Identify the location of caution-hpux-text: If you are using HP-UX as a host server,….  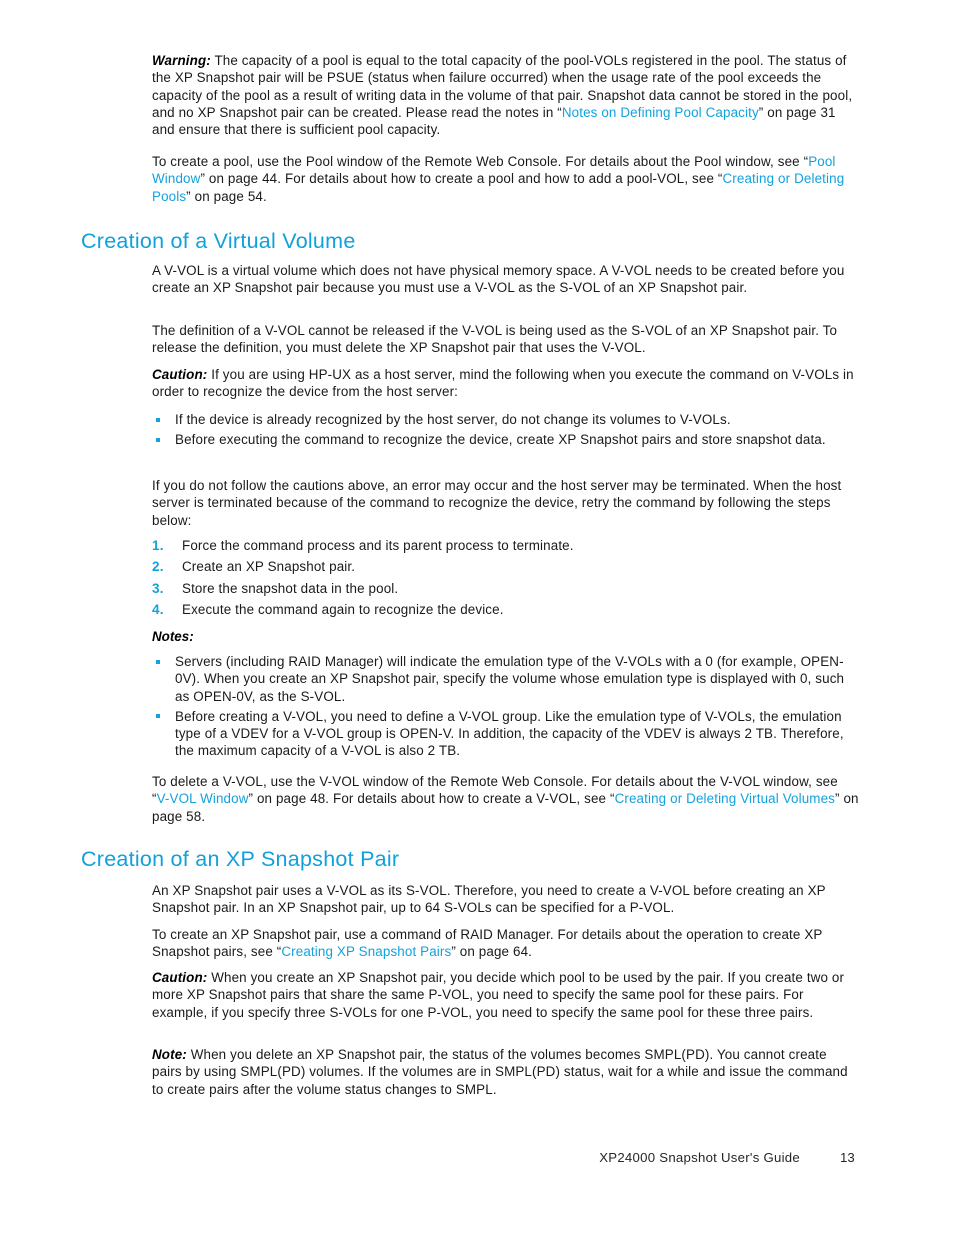
(503, 383).